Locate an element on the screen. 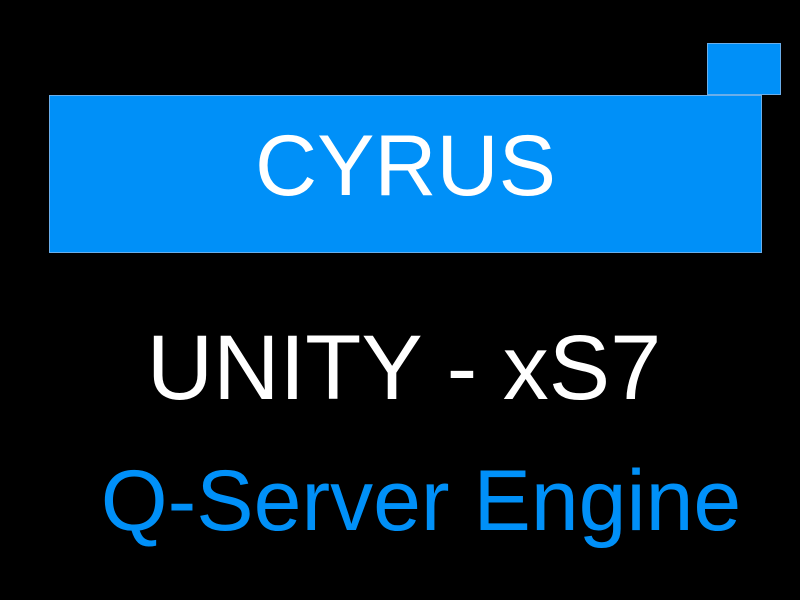 Image resolution: width=800 pixels, height=600 pixels. product-subtitle: Q-Server Engine is located at coordinates (421, 501).